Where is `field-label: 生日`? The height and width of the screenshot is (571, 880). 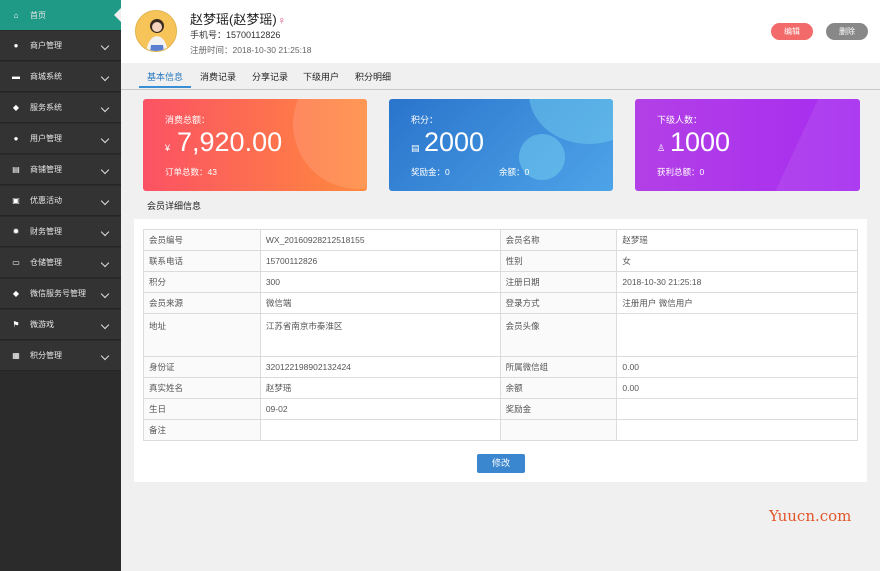 field-label: 生日 is located at coordinates (202, 409).